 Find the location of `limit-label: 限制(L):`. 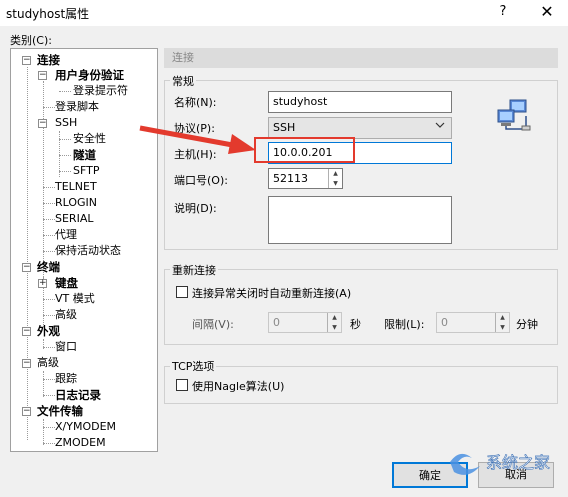

limit-label: 限制(L): is located at coordinates (404, 324).